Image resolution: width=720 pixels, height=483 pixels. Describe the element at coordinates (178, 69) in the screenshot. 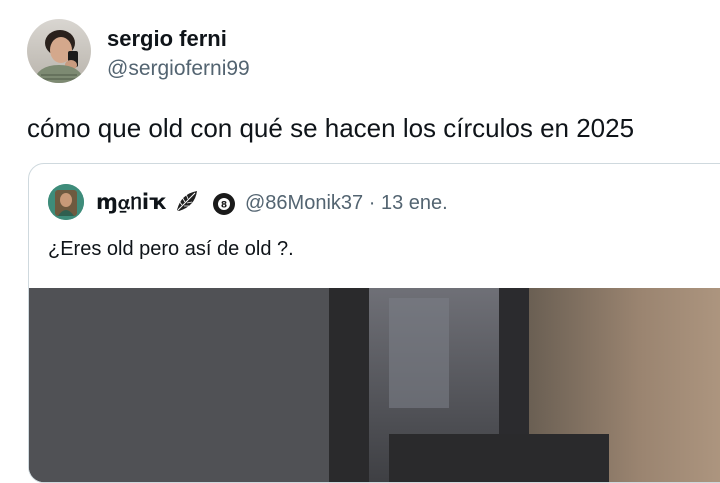

I see `author-handle: @sergioferni99` at that location.